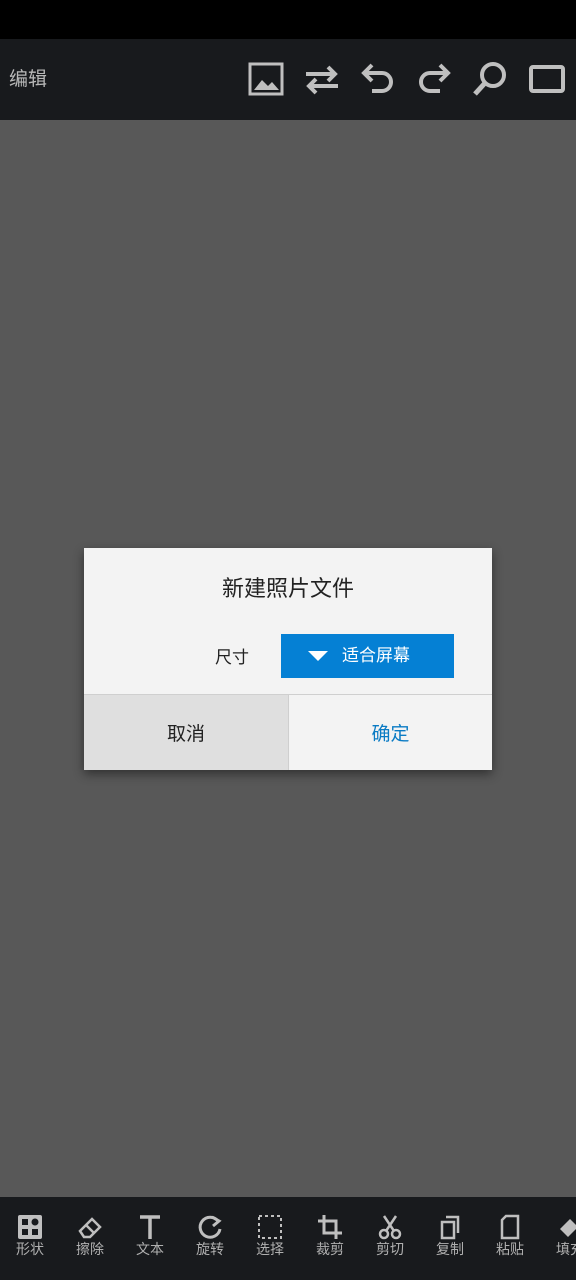  I want to click on top-bar: 编辑, so click(288, 79).